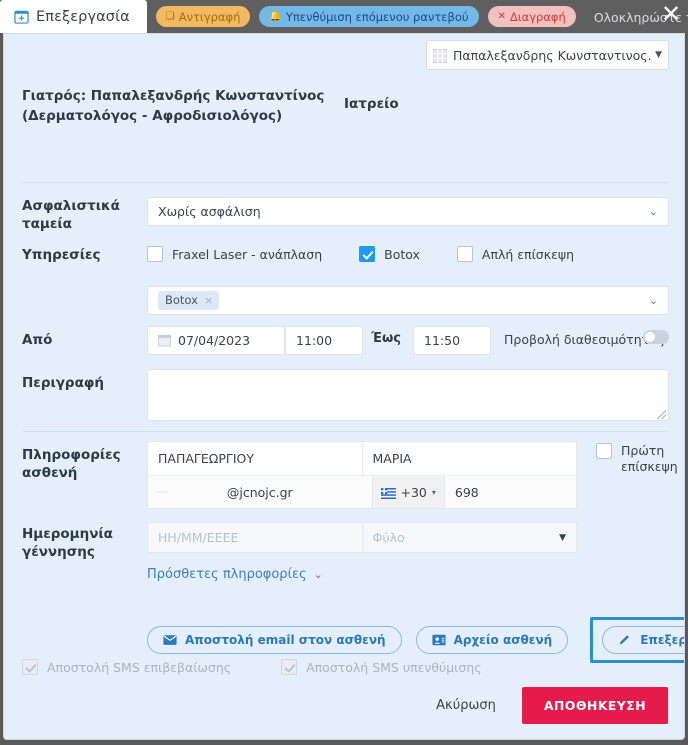  I want to click on service-label: Απλή επίσκεψη, so click(528, 254).